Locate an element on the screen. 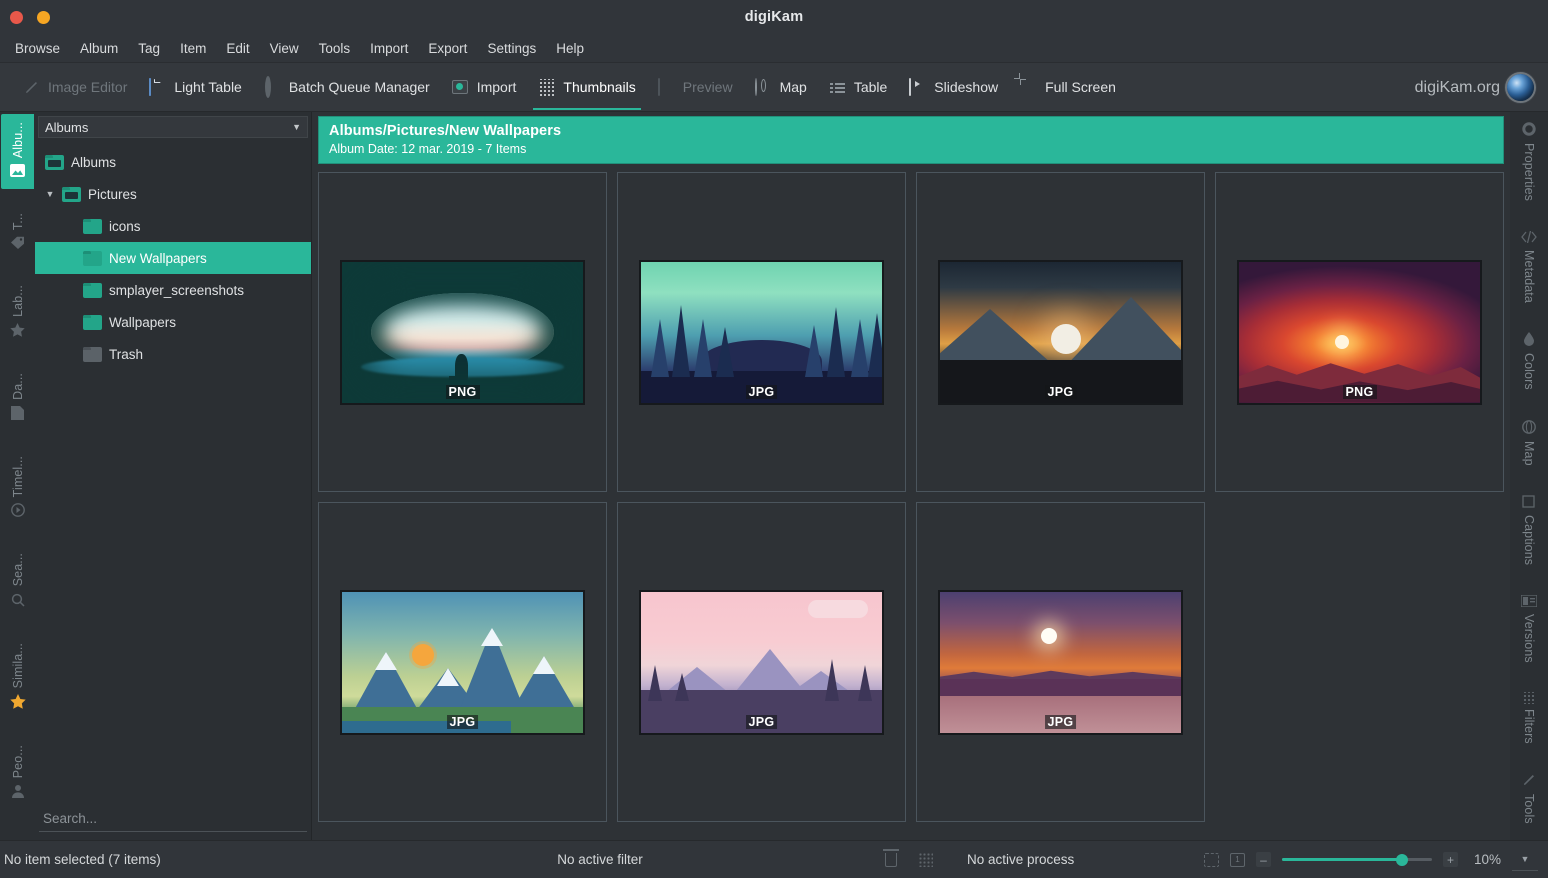 The image size is (1548, 878). folder-open-icon is located at coordinates (71, 194).